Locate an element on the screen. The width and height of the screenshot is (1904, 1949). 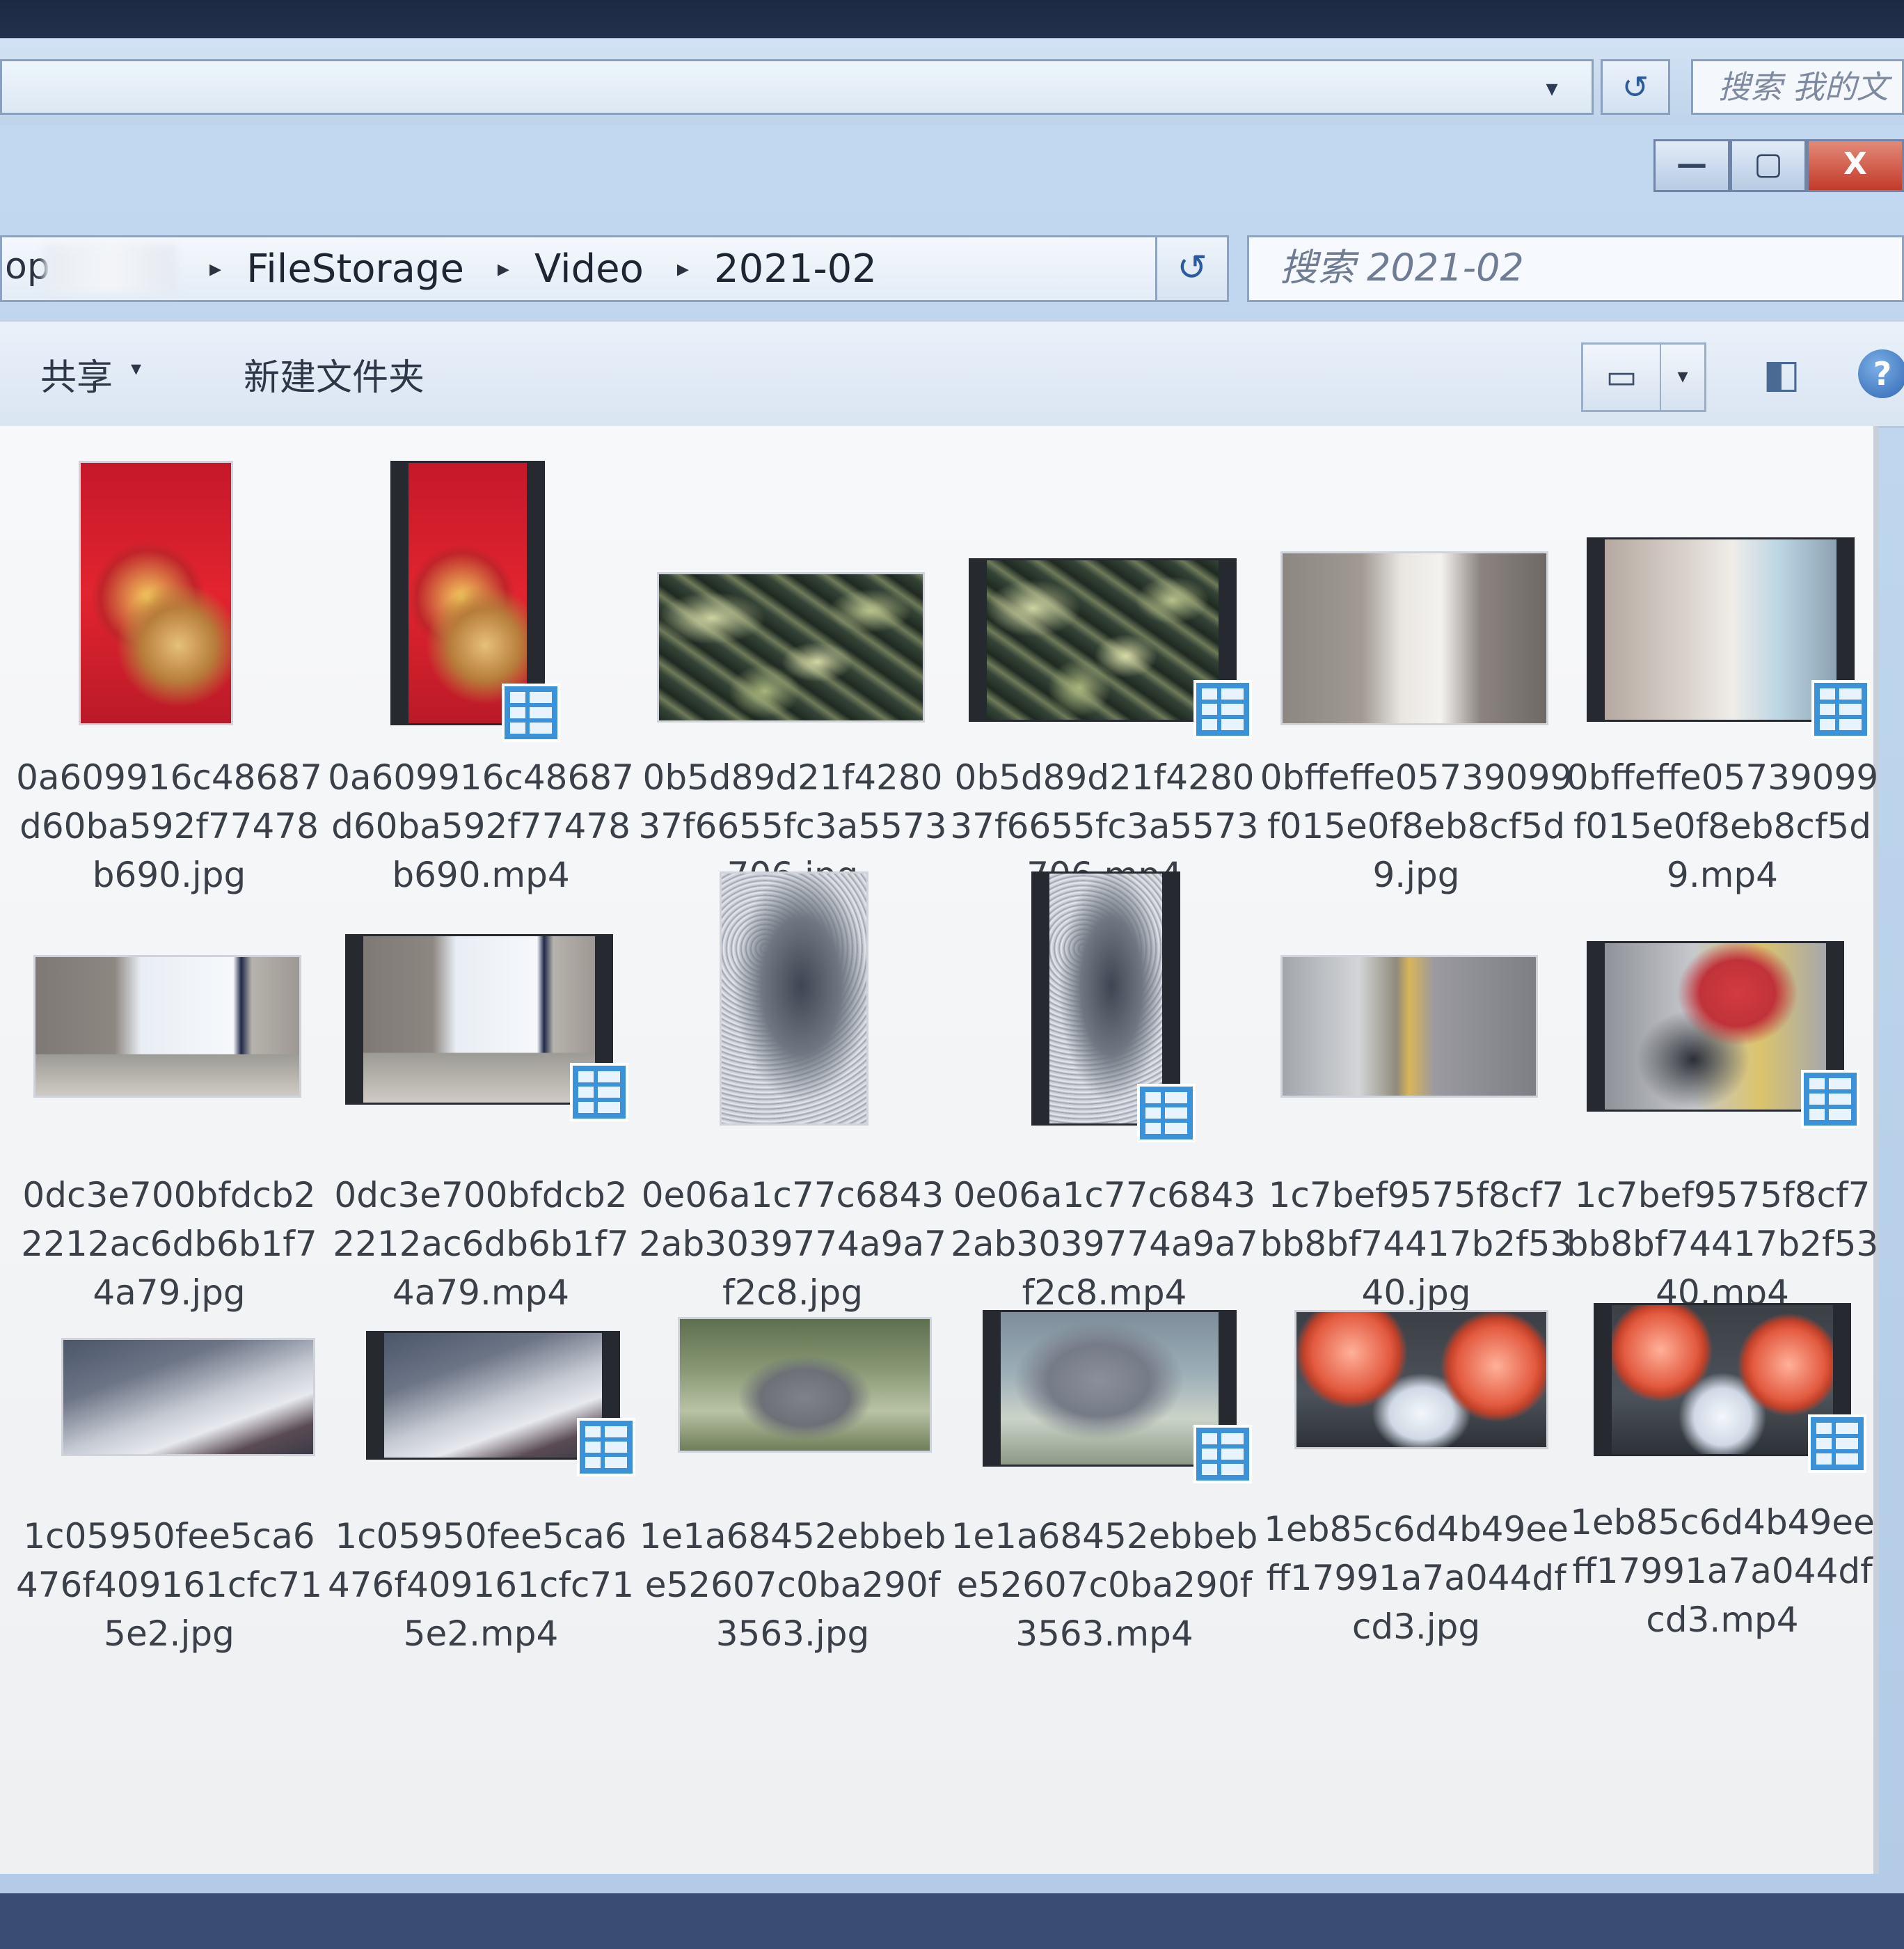
file-item-video: 0b5d89d21f428037f6655fc3a5573706.mp4 is located at coordinates (1104, 671).